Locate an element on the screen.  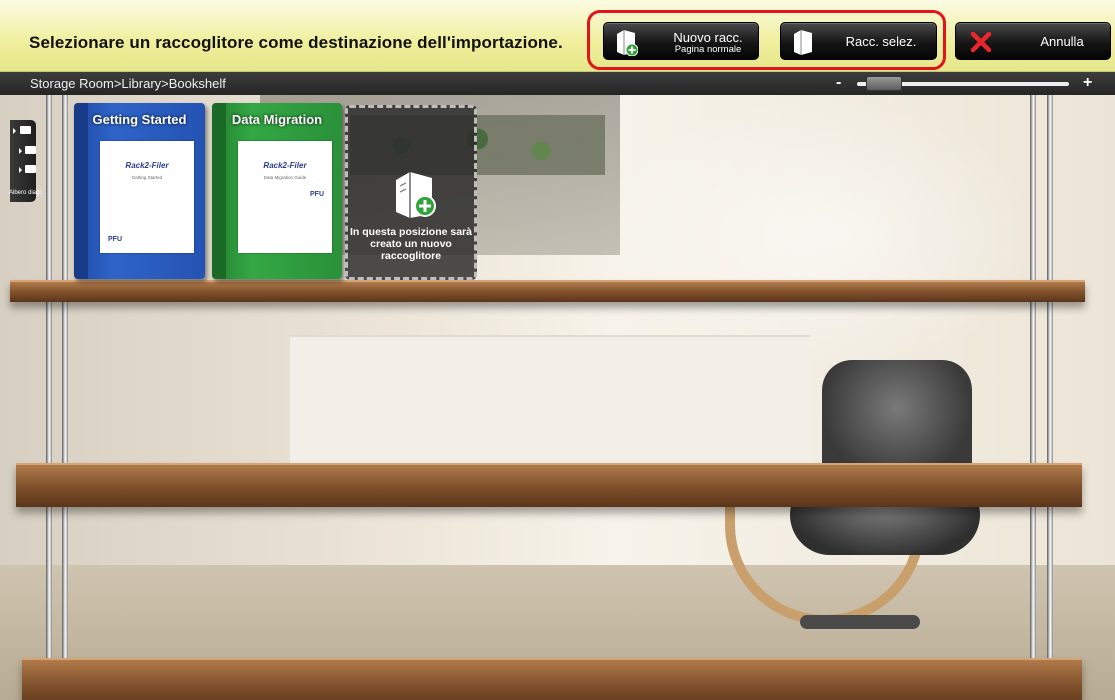
folder-tree-label: Albero diagr. is located at coordinates (26, 193).